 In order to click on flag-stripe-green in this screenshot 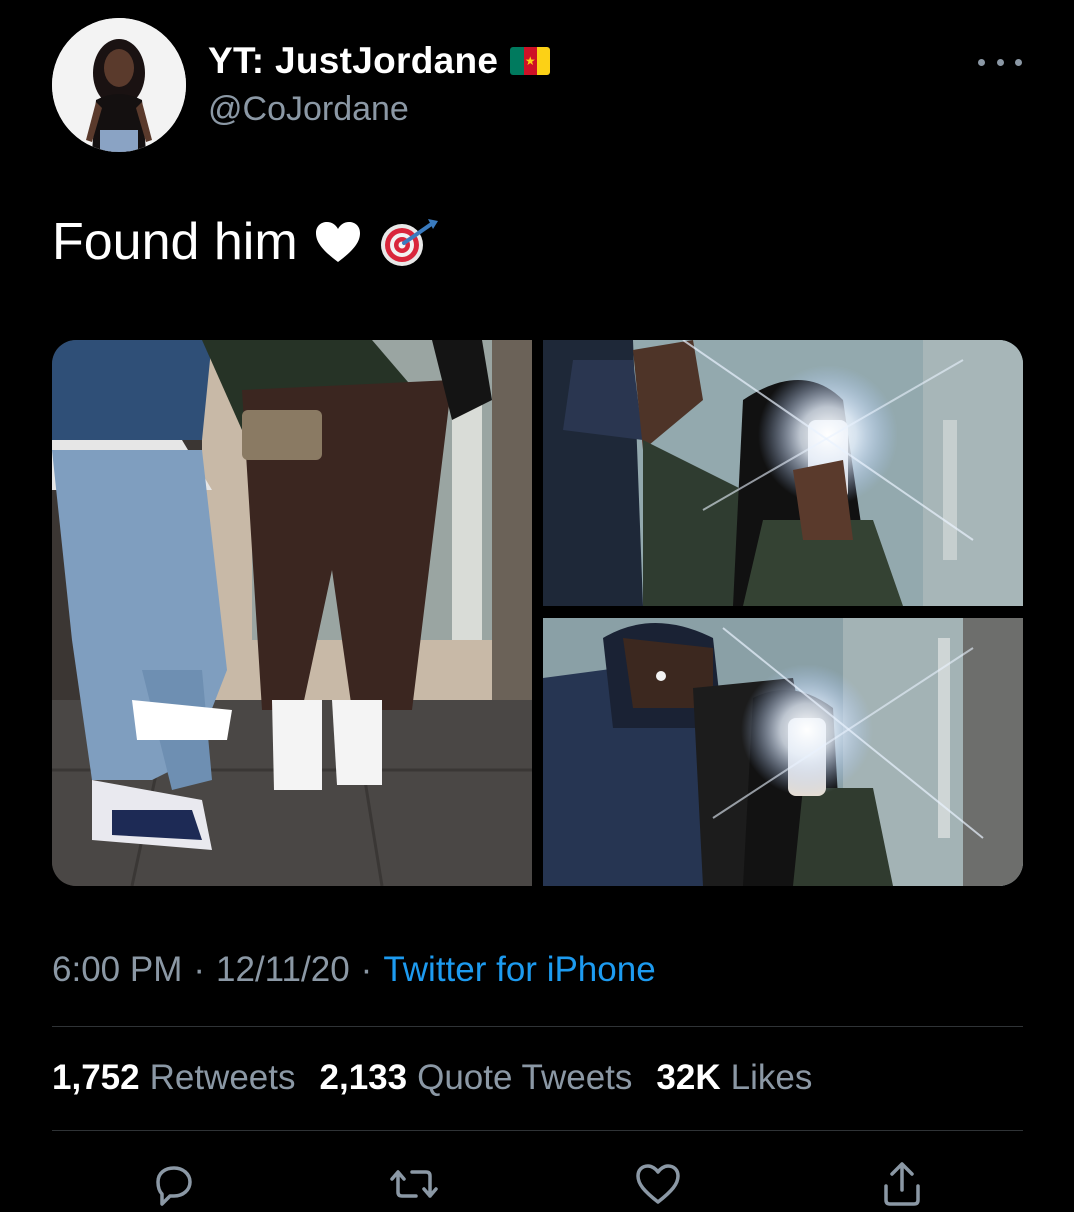, I will do `click(517, 61)`.